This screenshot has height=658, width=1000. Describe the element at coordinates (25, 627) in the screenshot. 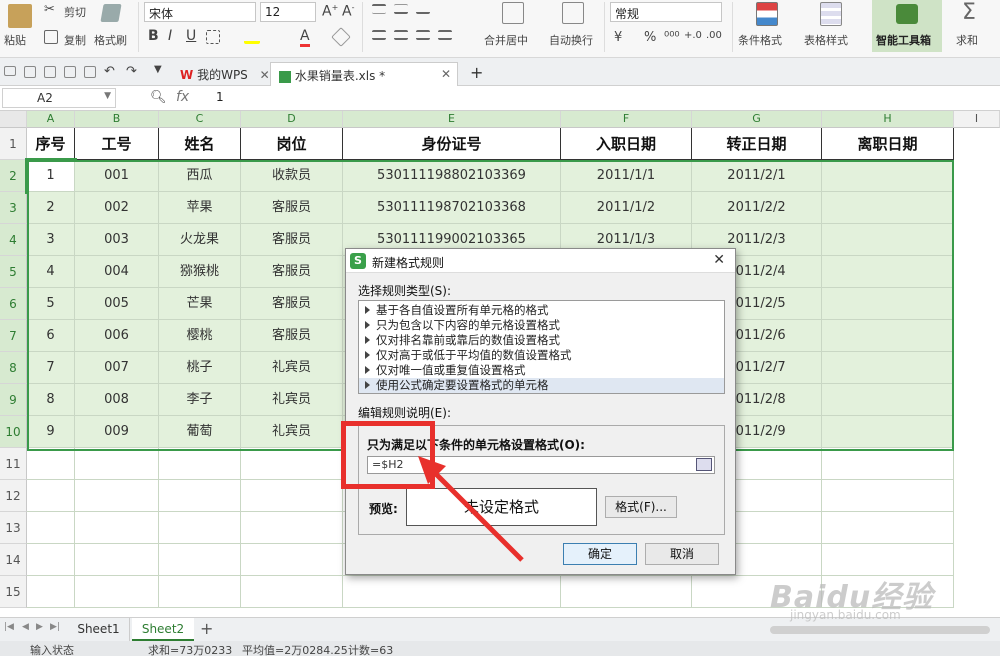

I see `prev-sheet-icon: ◀` at that location.